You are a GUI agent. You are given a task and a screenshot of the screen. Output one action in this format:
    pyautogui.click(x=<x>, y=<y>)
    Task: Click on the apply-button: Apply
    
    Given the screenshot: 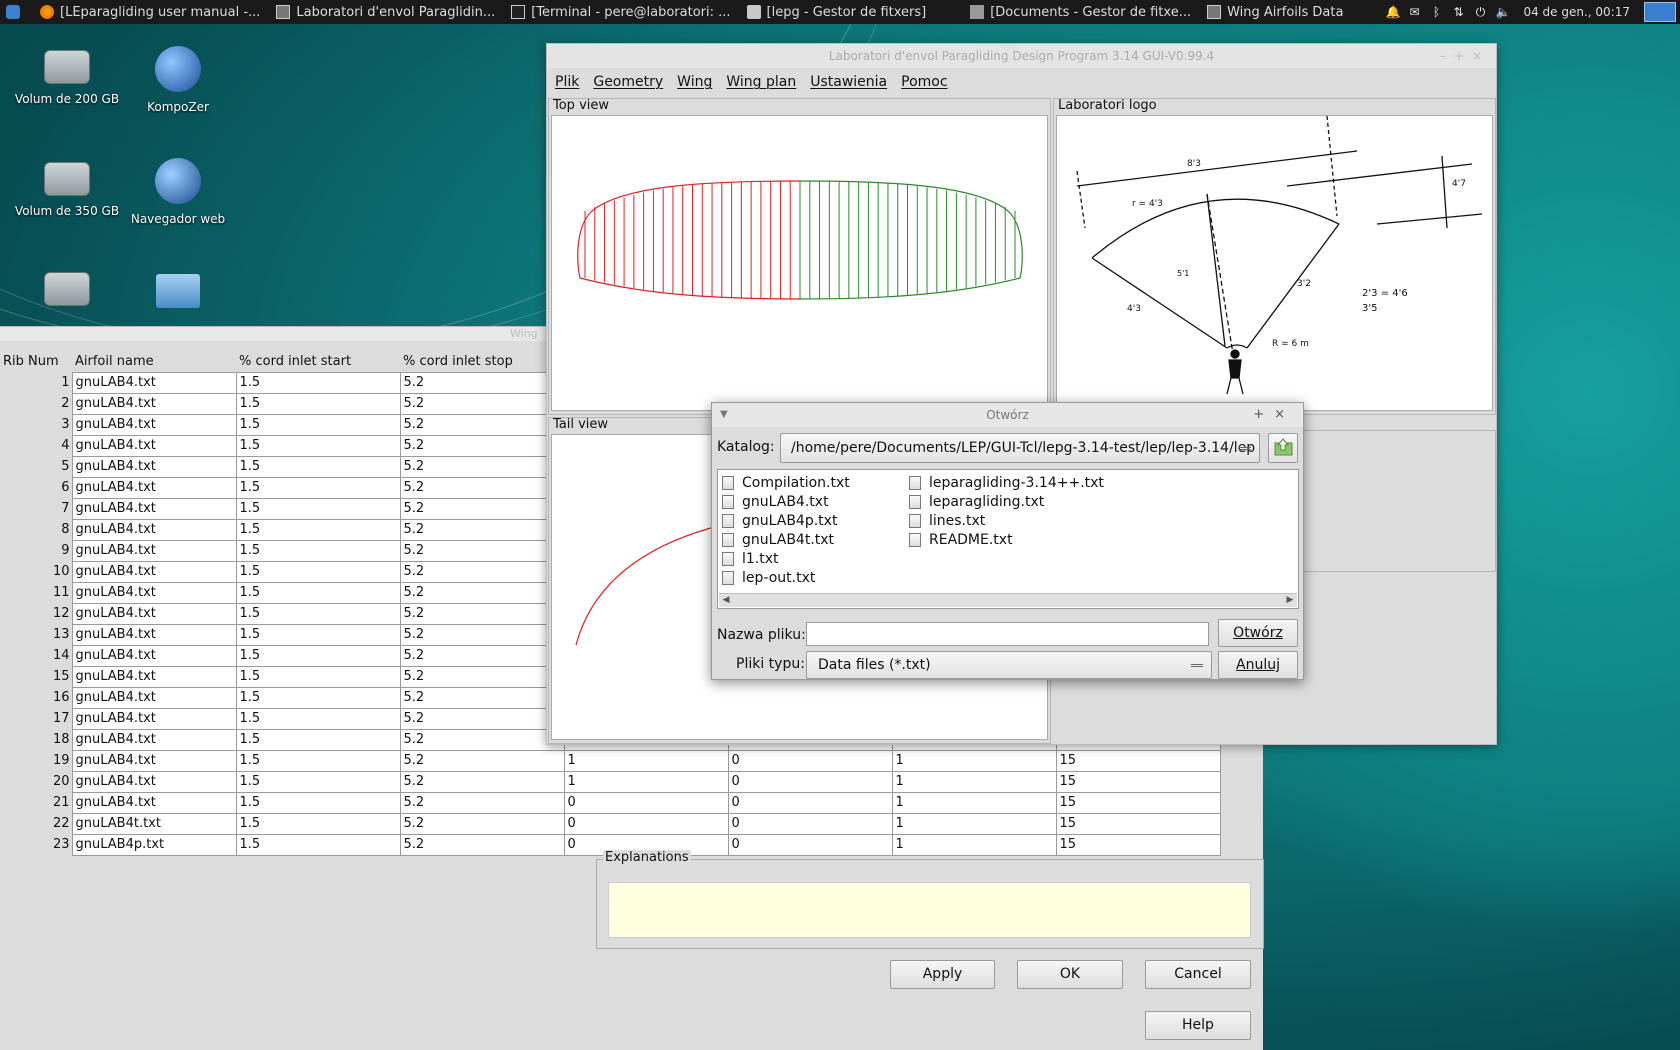 What is the action you would take?
    pyautogui.click(x=942, y=974)
    